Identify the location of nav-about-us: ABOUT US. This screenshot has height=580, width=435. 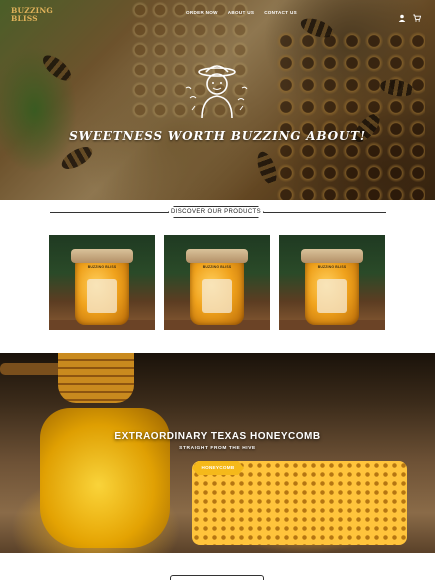
(241, 12).